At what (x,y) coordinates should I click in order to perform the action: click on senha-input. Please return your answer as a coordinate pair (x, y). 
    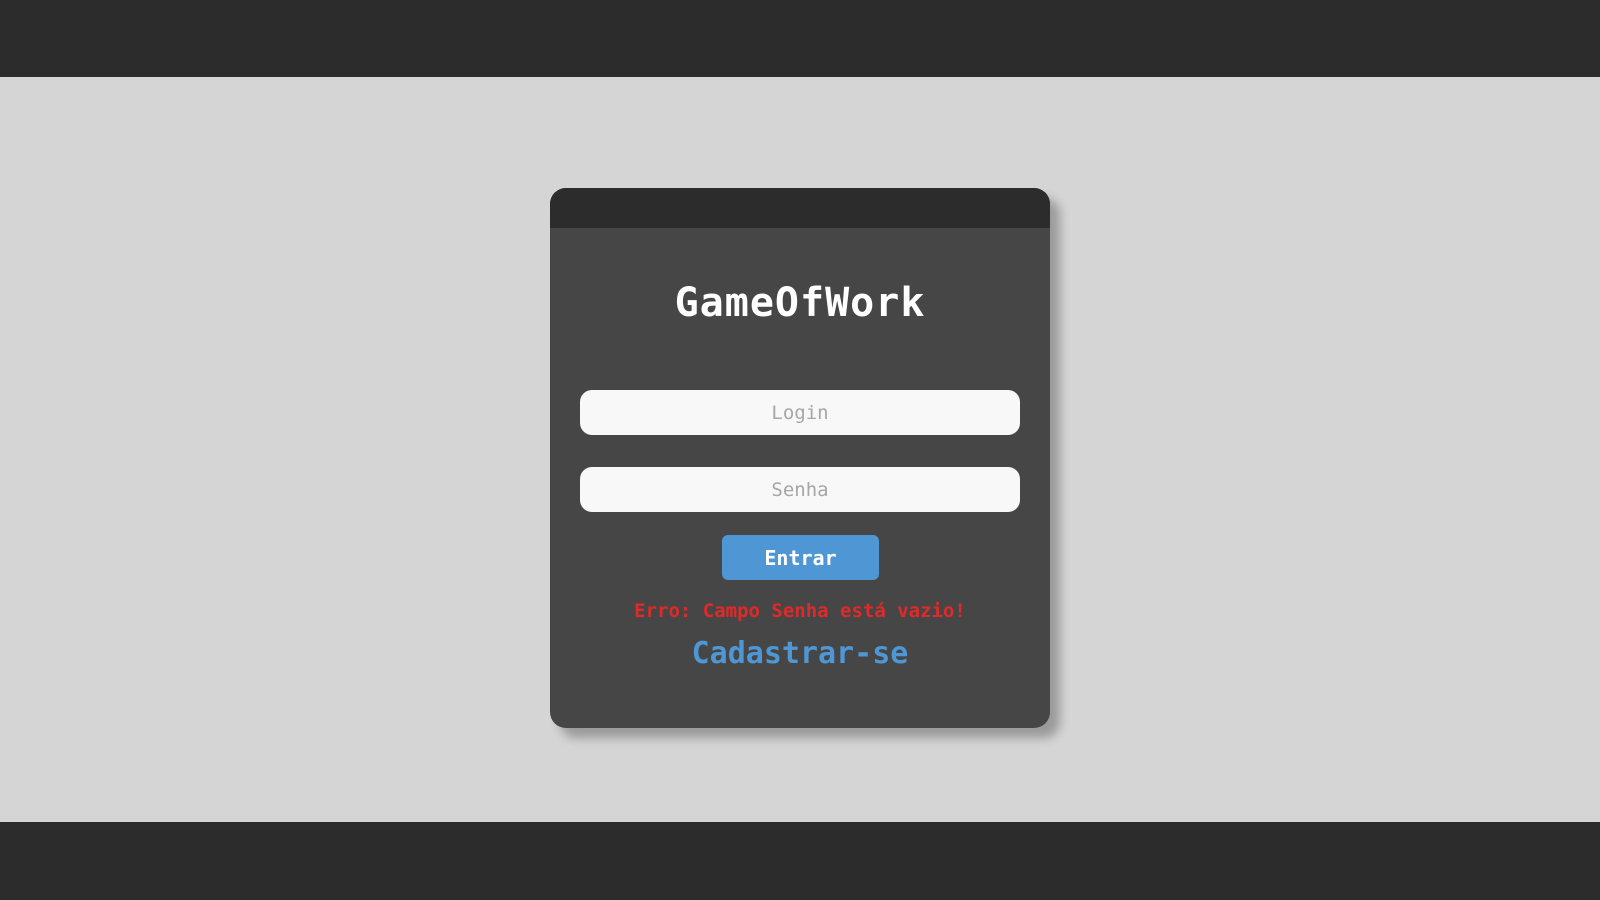
    Looking at the image, I should click on (800, 489).